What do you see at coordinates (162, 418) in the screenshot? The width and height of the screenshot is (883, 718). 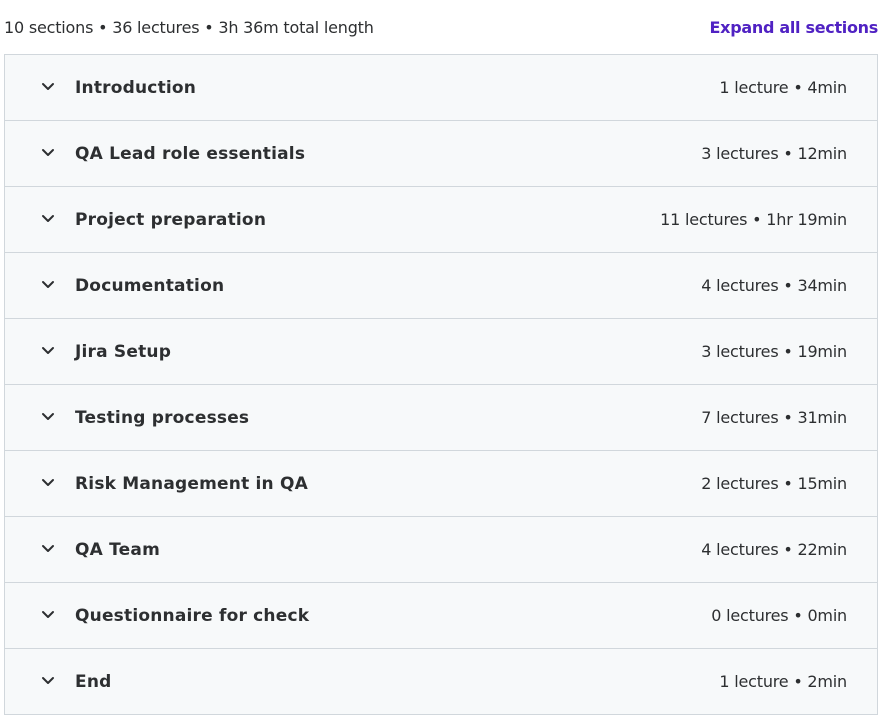 I see `section-title: Testing processes` at bounding box center [162, 418].